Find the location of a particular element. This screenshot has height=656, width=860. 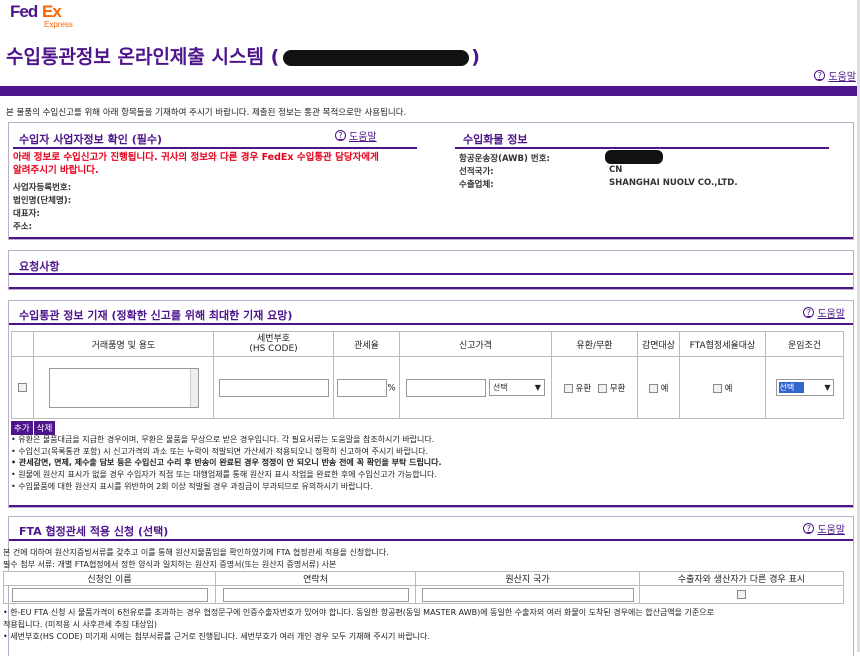

header-origin-country: 원산지 국가 is located at coordinates (527, 578).